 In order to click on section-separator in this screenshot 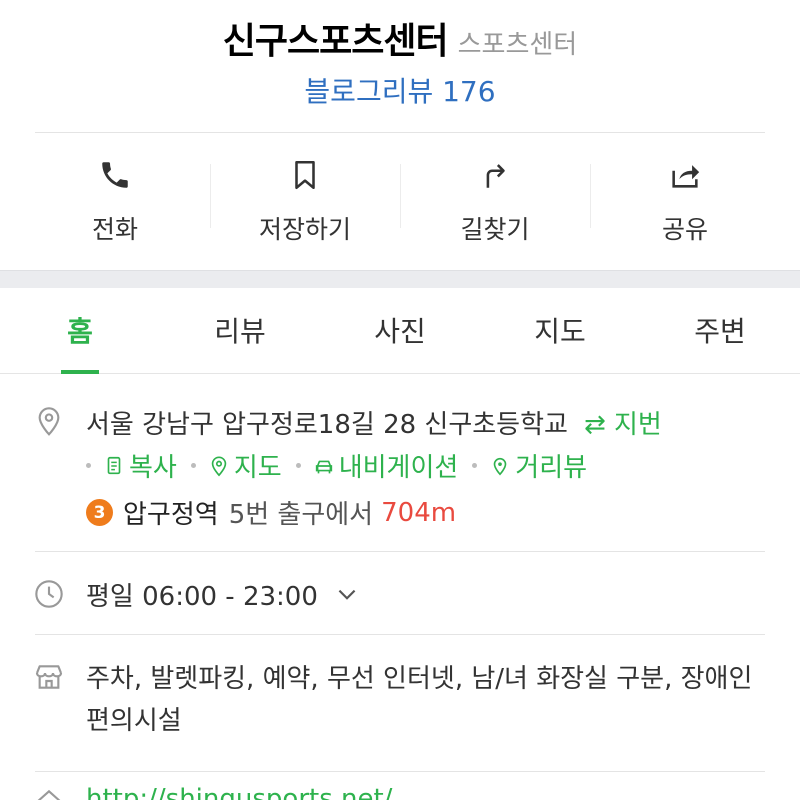, I will do `click(400, 279)`.